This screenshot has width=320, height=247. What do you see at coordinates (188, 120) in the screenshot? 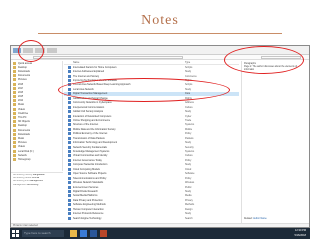
I see `file-type: Trade` at bounding box center [188, 120].